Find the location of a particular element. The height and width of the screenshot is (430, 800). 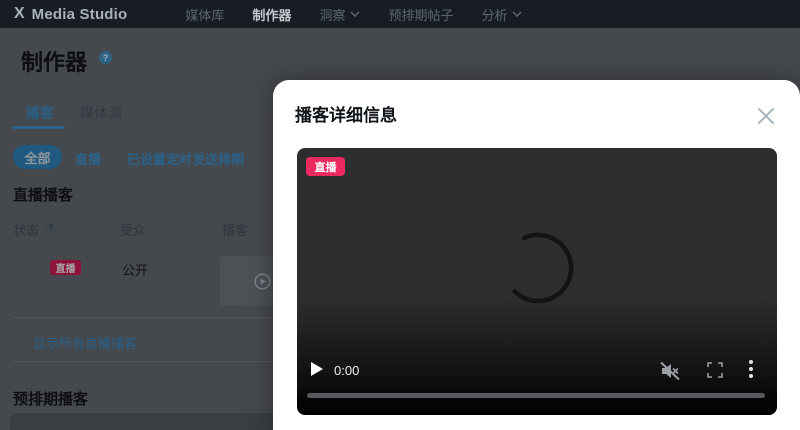

filter-live: 直播 is located at coordinates (88, 158).